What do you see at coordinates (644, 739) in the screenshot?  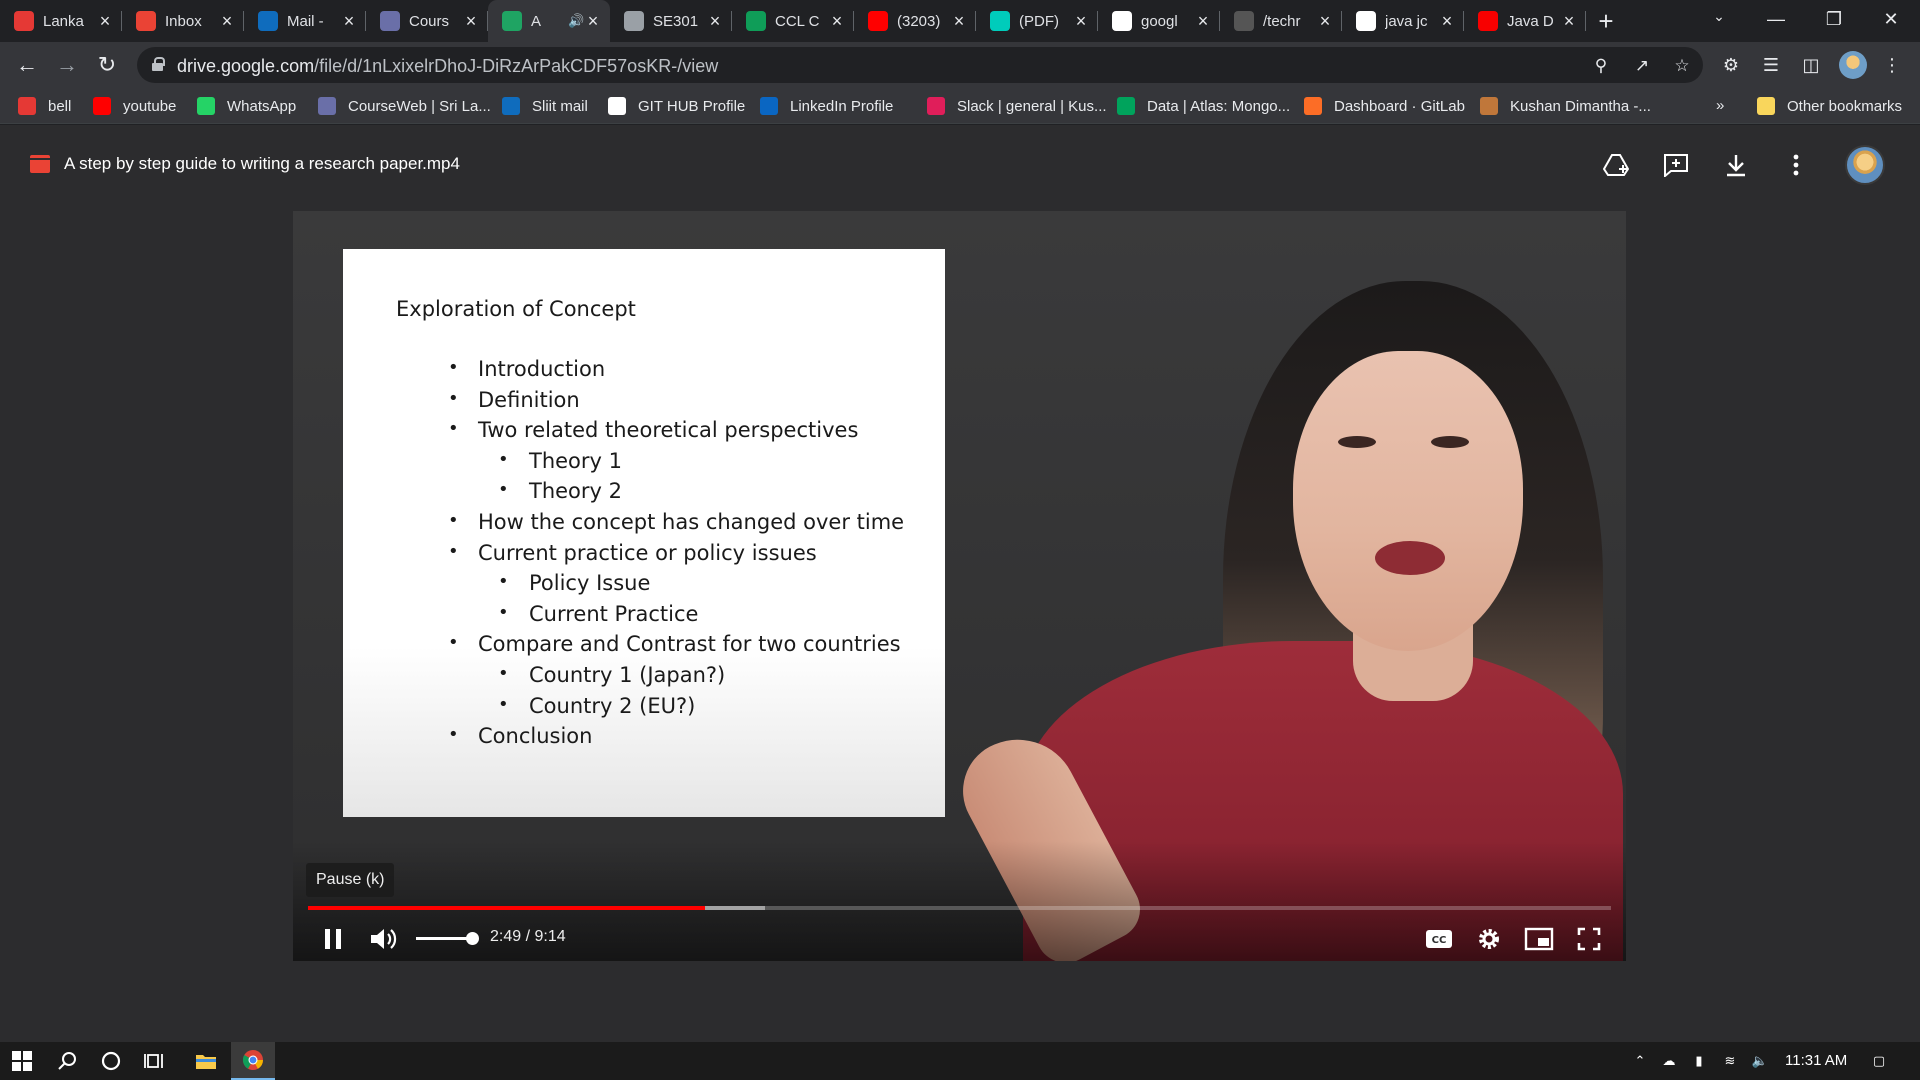 I see `slide-bullet: Conclusion` at bounding box center [644, 739].